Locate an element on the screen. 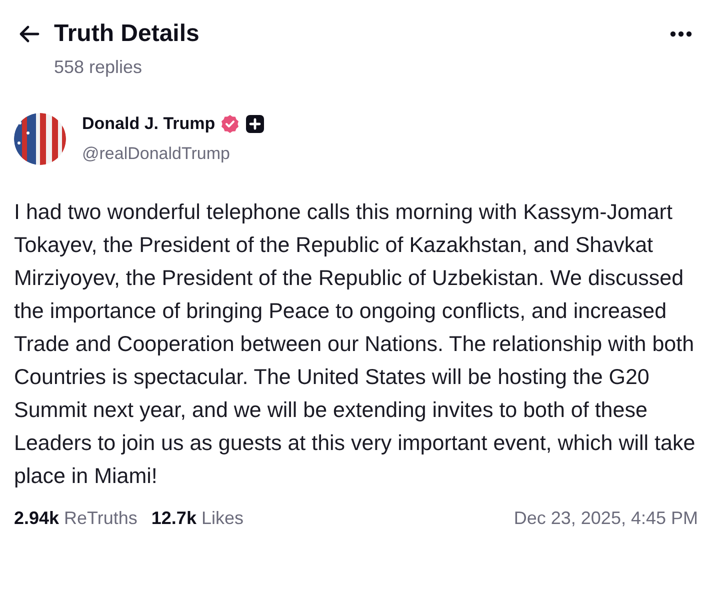 Image resolution: width=722 pixels, height=592 pixels. author-name: Donald J. Trump is located at coordinates (149, 123).